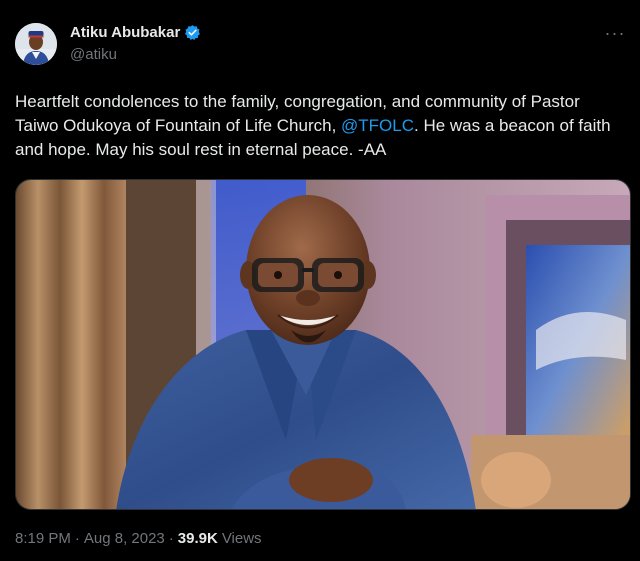 The height and width of the screenshot is (561, 640). What do you see at coordinates (377, 125) in the screenshot?
I see `mention-link: @TFOLC` at bounding box center [377, 125].